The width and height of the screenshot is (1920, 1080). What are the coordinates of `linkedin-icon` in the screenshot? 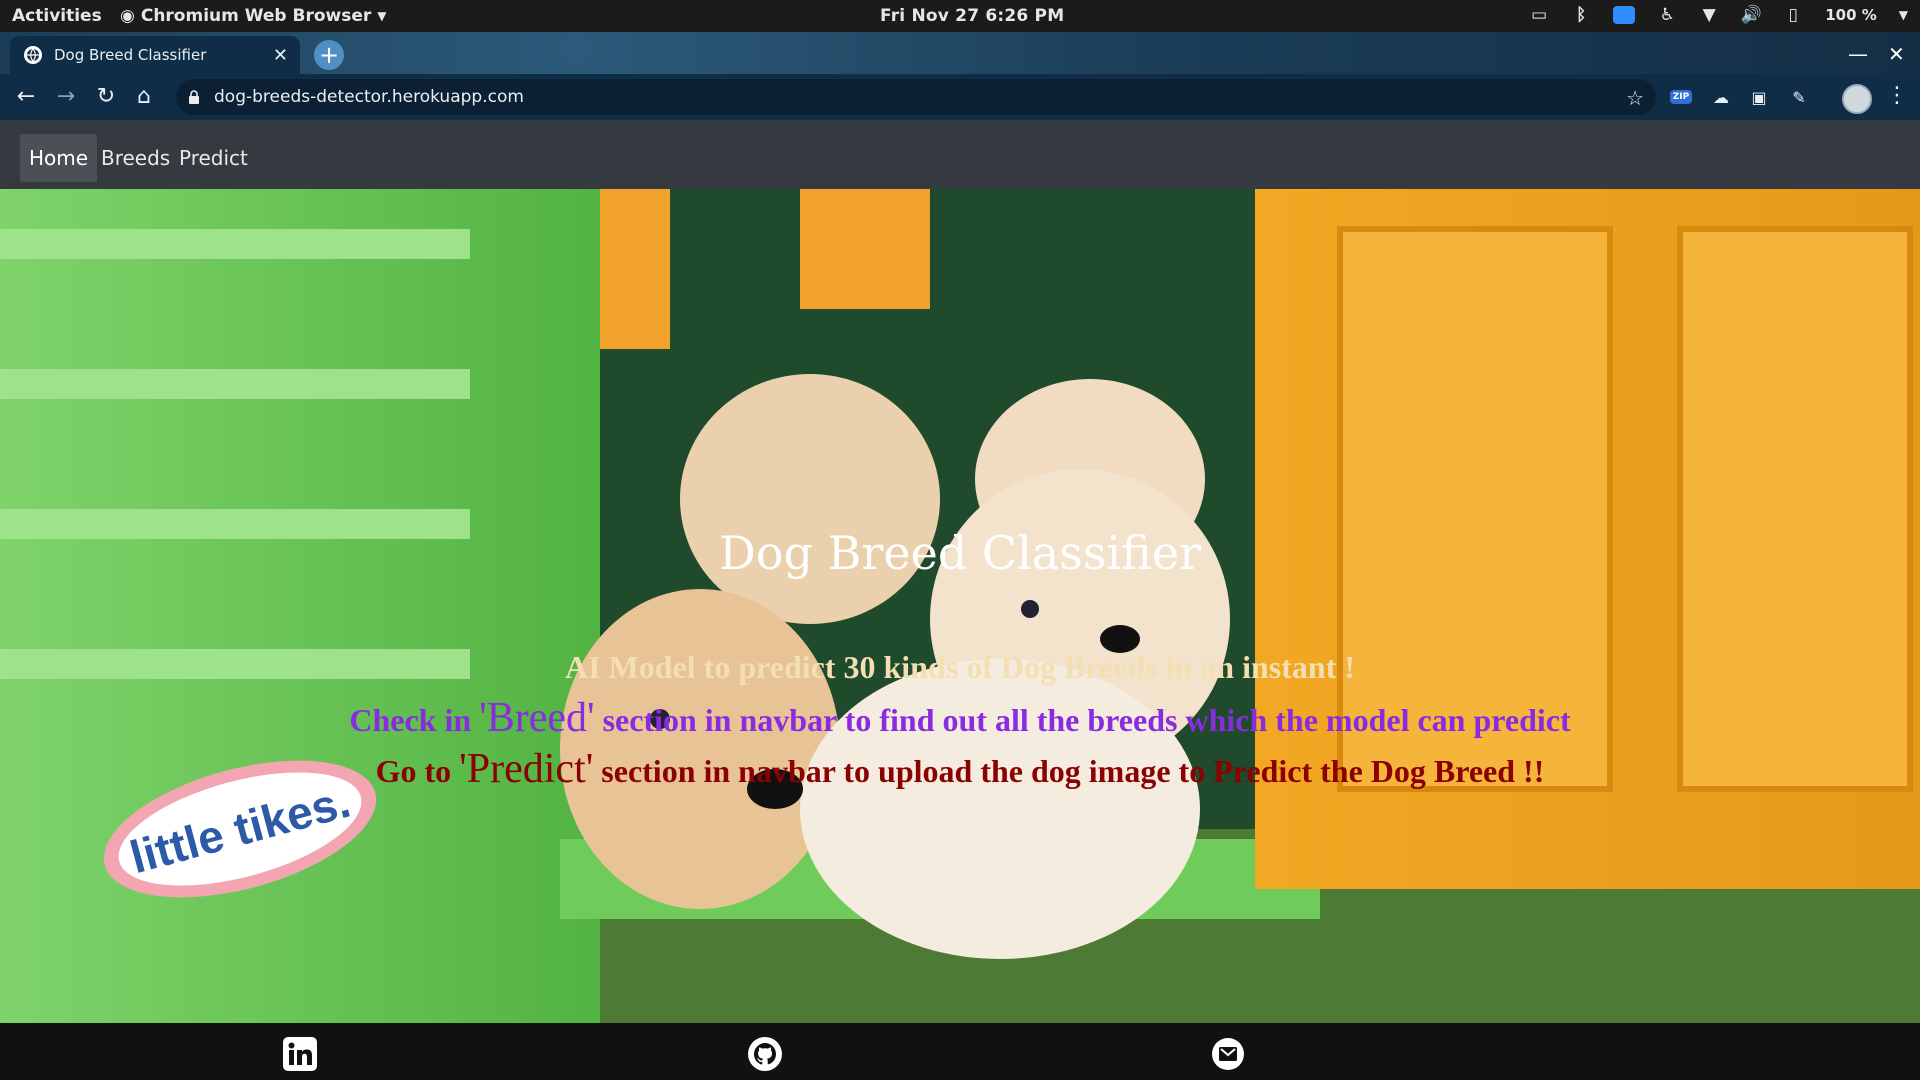 It's located at (300, 1054).